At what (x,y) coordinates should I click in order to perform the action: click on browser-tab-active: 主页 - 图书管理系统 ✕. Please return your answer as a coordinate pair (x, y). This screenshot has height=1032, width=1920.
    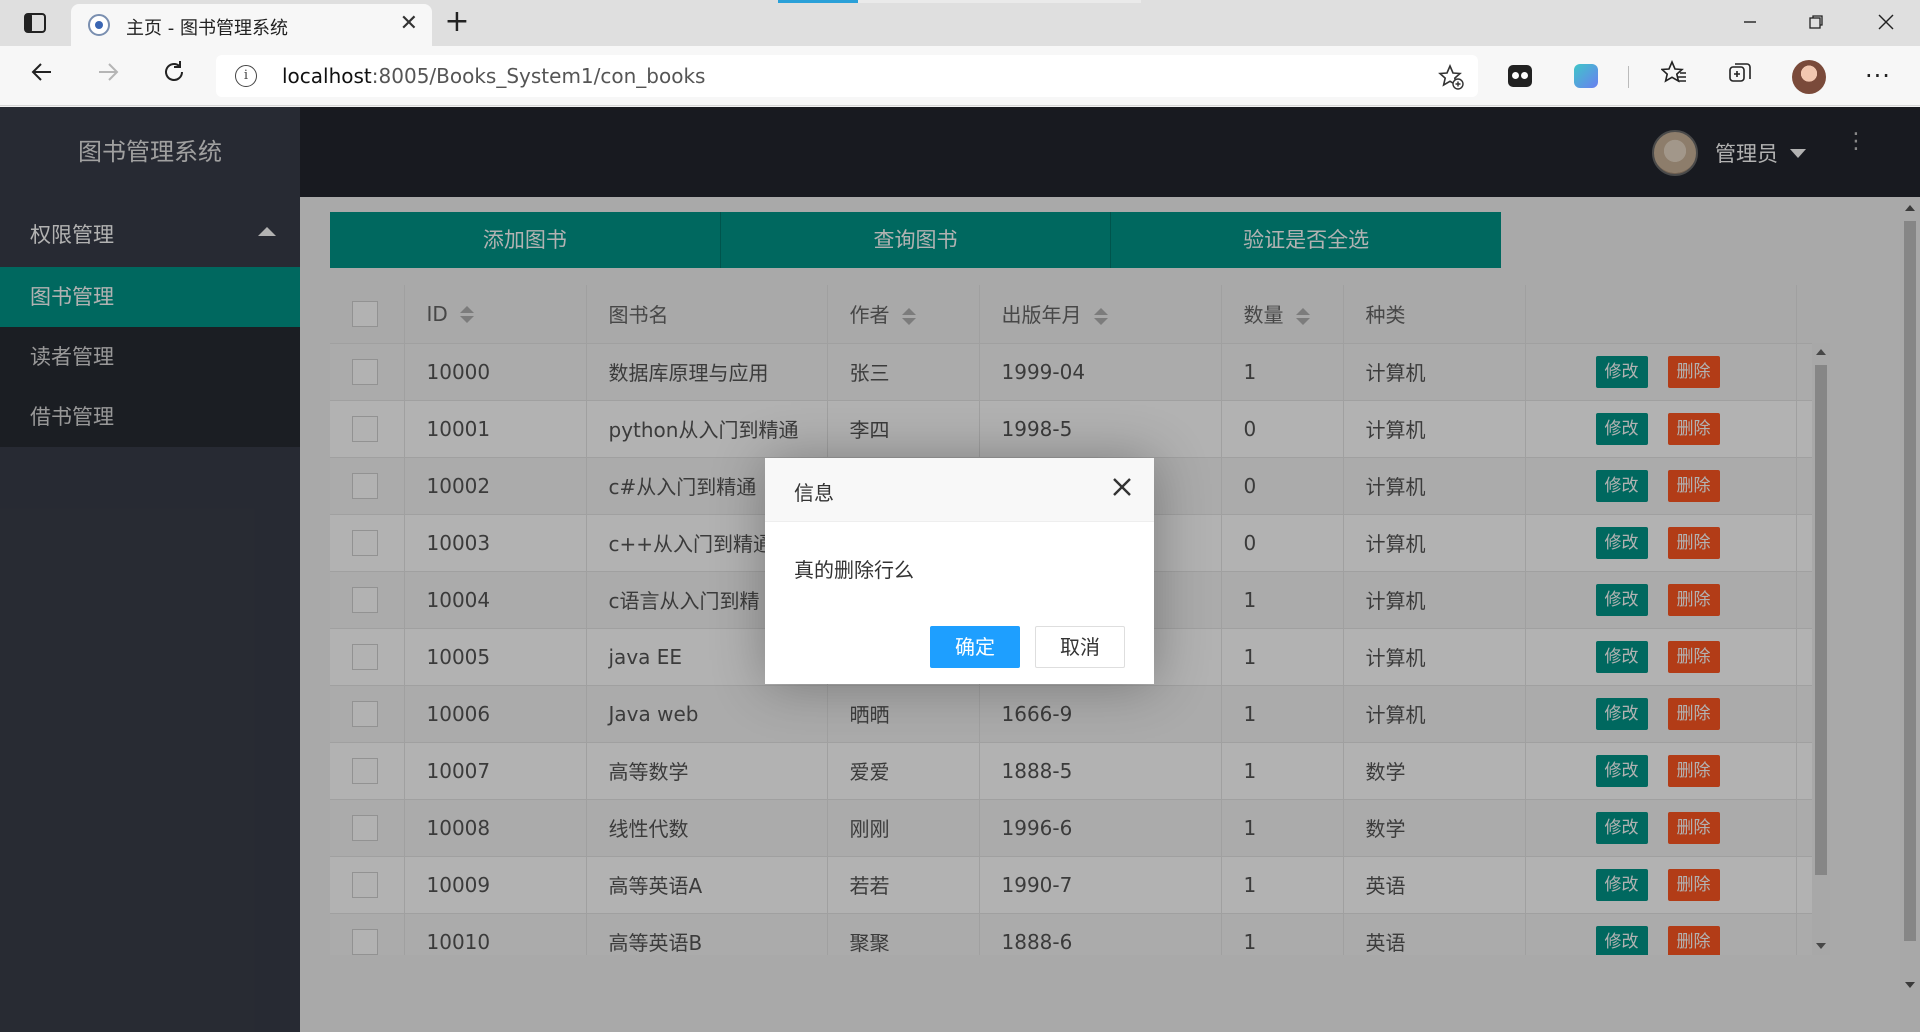
    Looking at the image, I should click on (251, 25).